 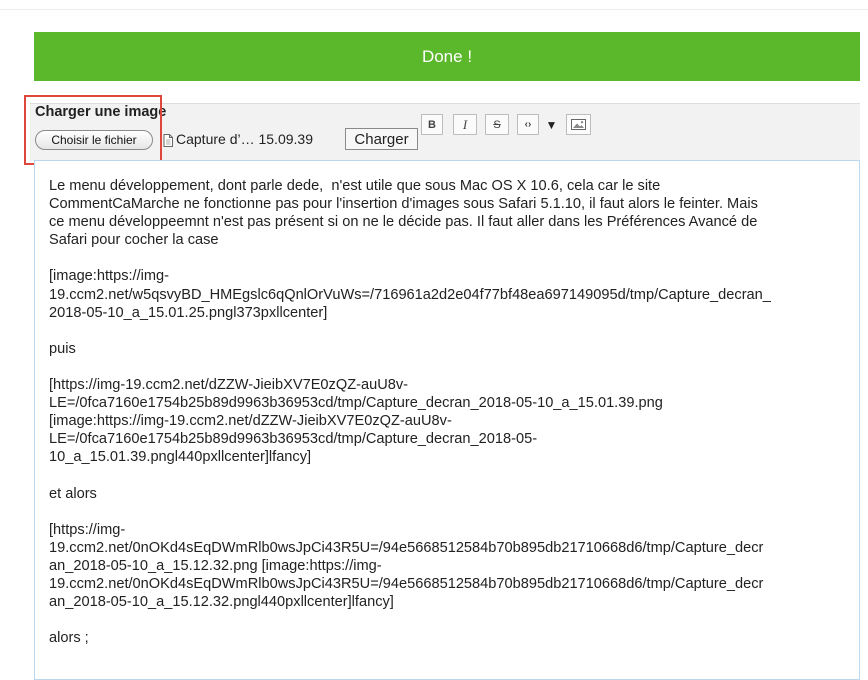 I want to click on bold-icon: B, so click(x=432, y=124).